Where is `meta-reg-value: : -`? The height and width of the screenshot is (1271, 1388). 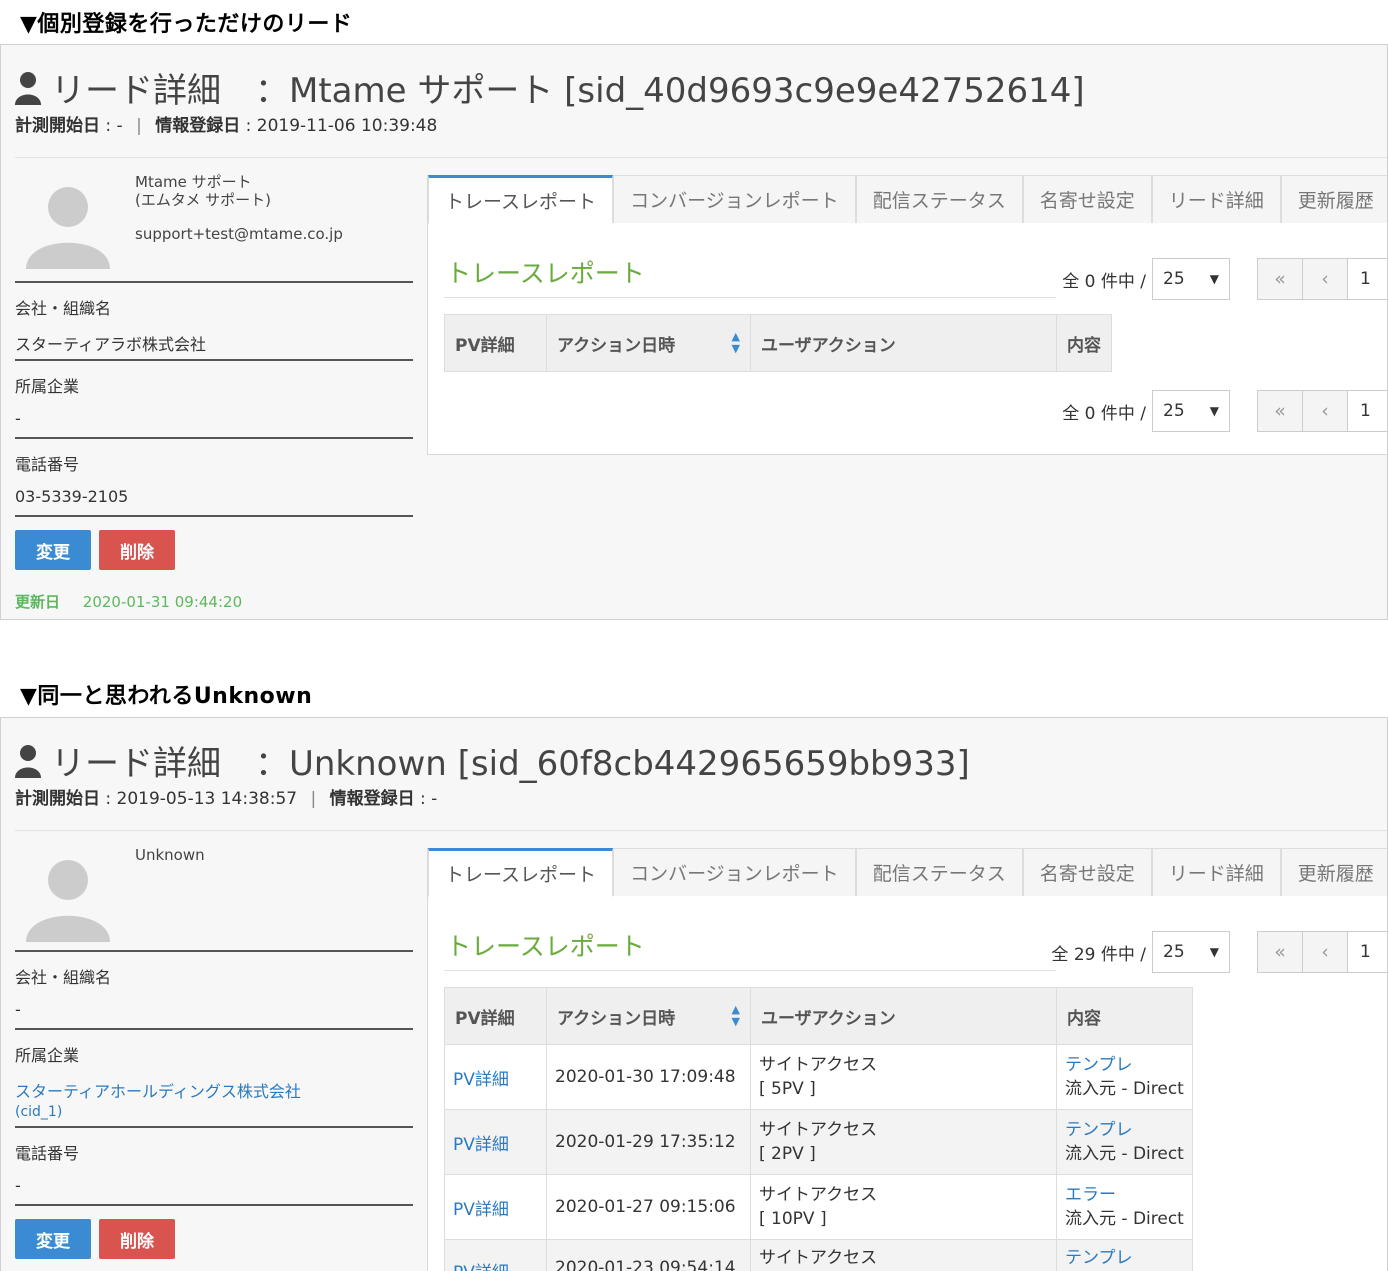 meta-reg-value: : - is located at coordinates (429, 799).